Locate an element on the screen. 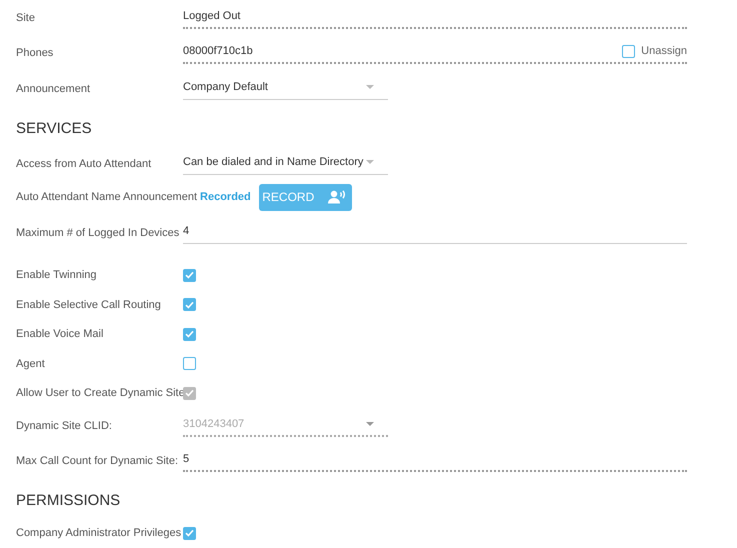  field-label: Agent is located at coordinates (31, 364).